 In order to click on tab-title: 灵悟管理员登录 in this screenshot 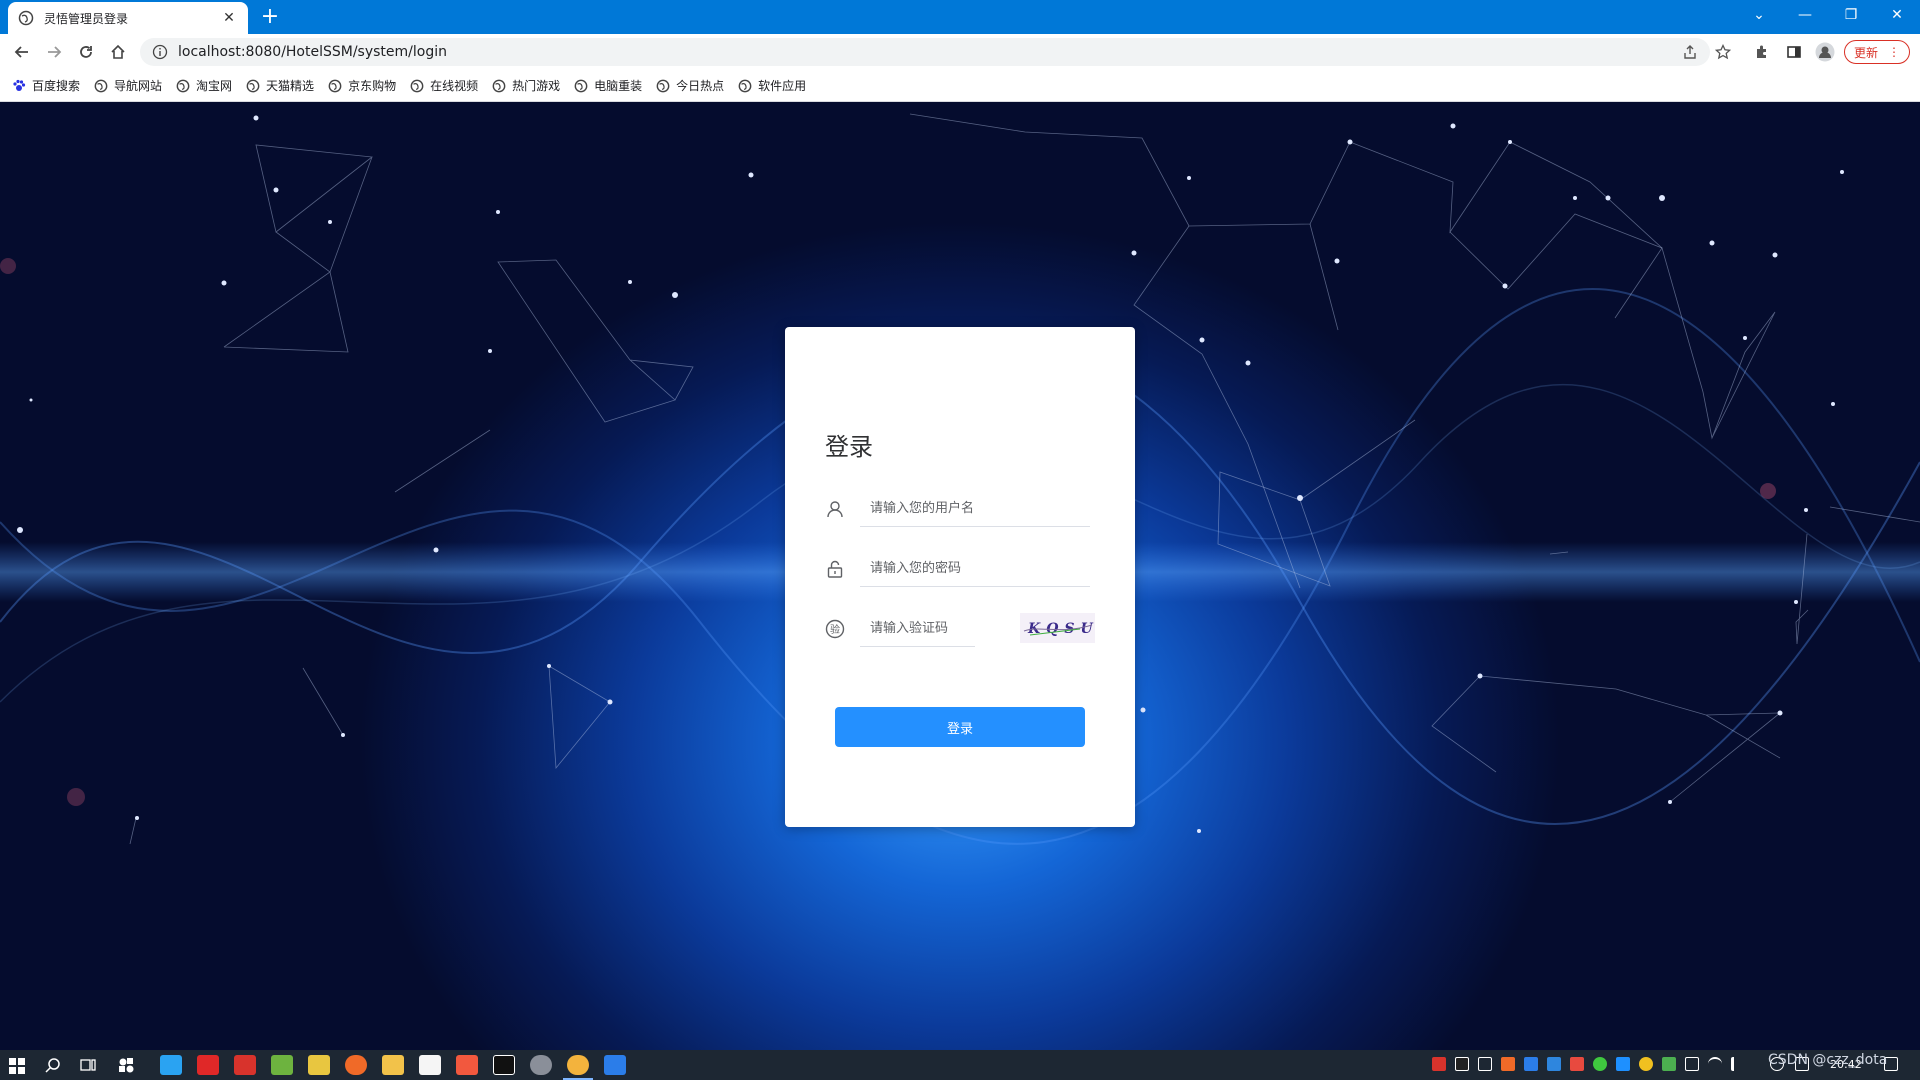, I will do `click(86, 18)`.